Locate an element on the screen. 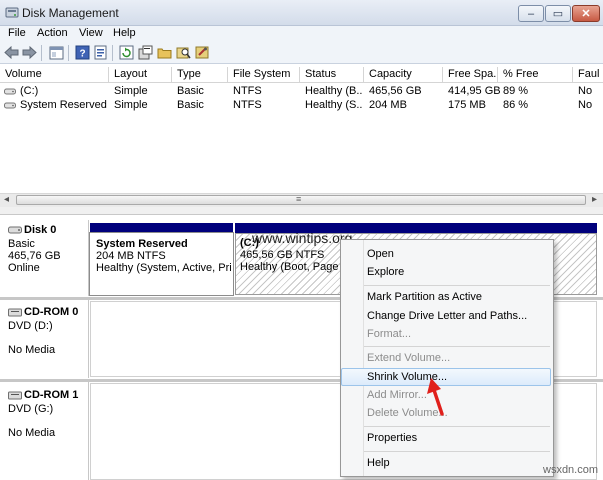  menu-action: Action is located at coordinates (52, 33).